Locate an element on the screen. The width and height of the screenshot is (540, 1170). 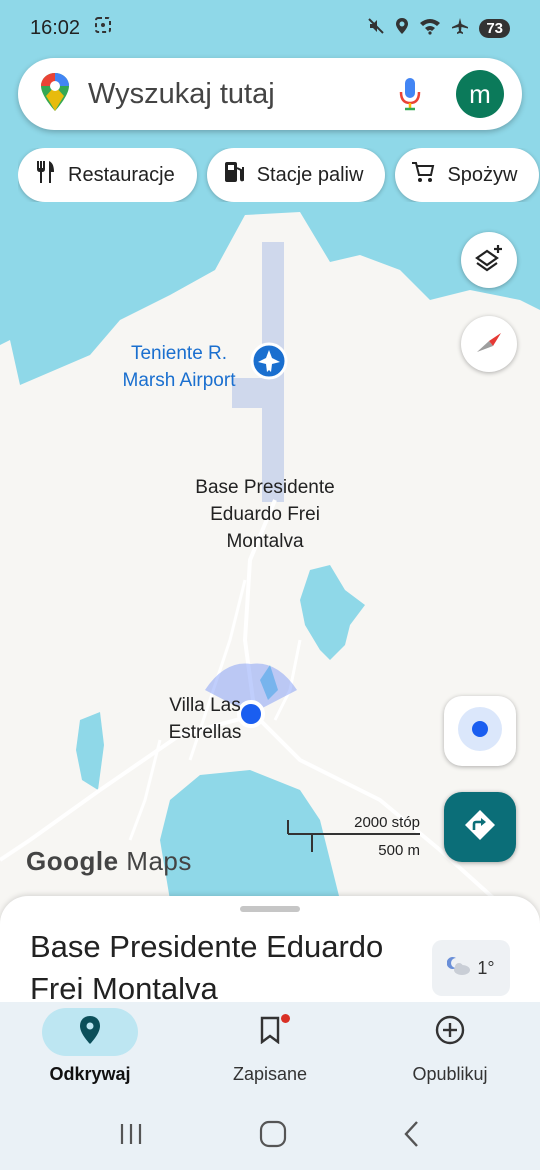
nav-saved: Zapisane is located at coordinates (270, 1052).